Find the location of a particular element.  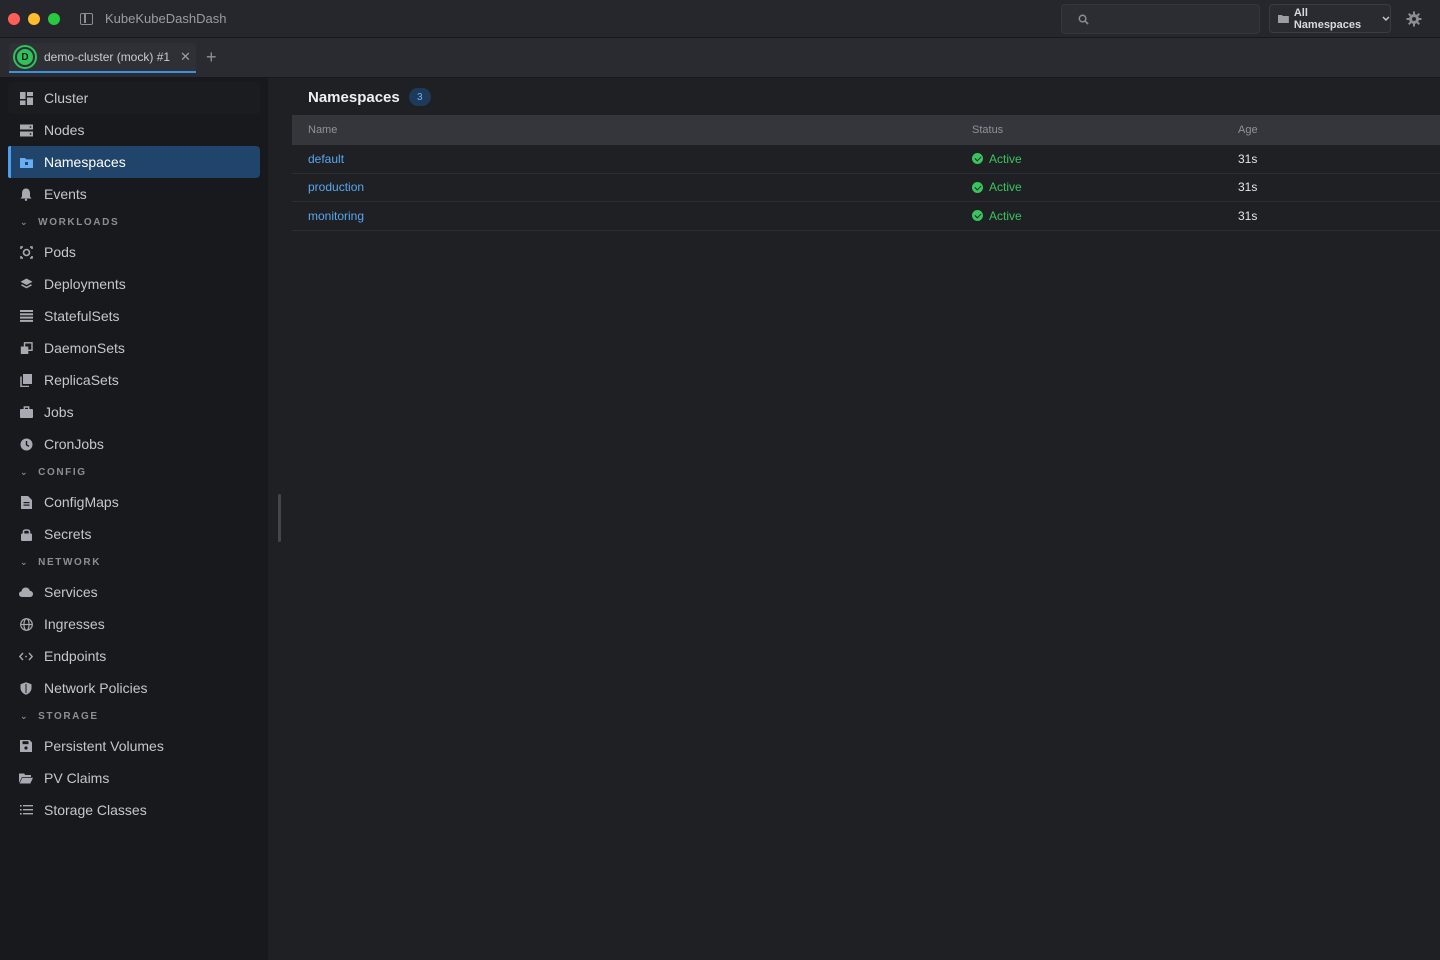

sidebar-item-replicasets: ReplicaSets is located at coordinates (134, 380).